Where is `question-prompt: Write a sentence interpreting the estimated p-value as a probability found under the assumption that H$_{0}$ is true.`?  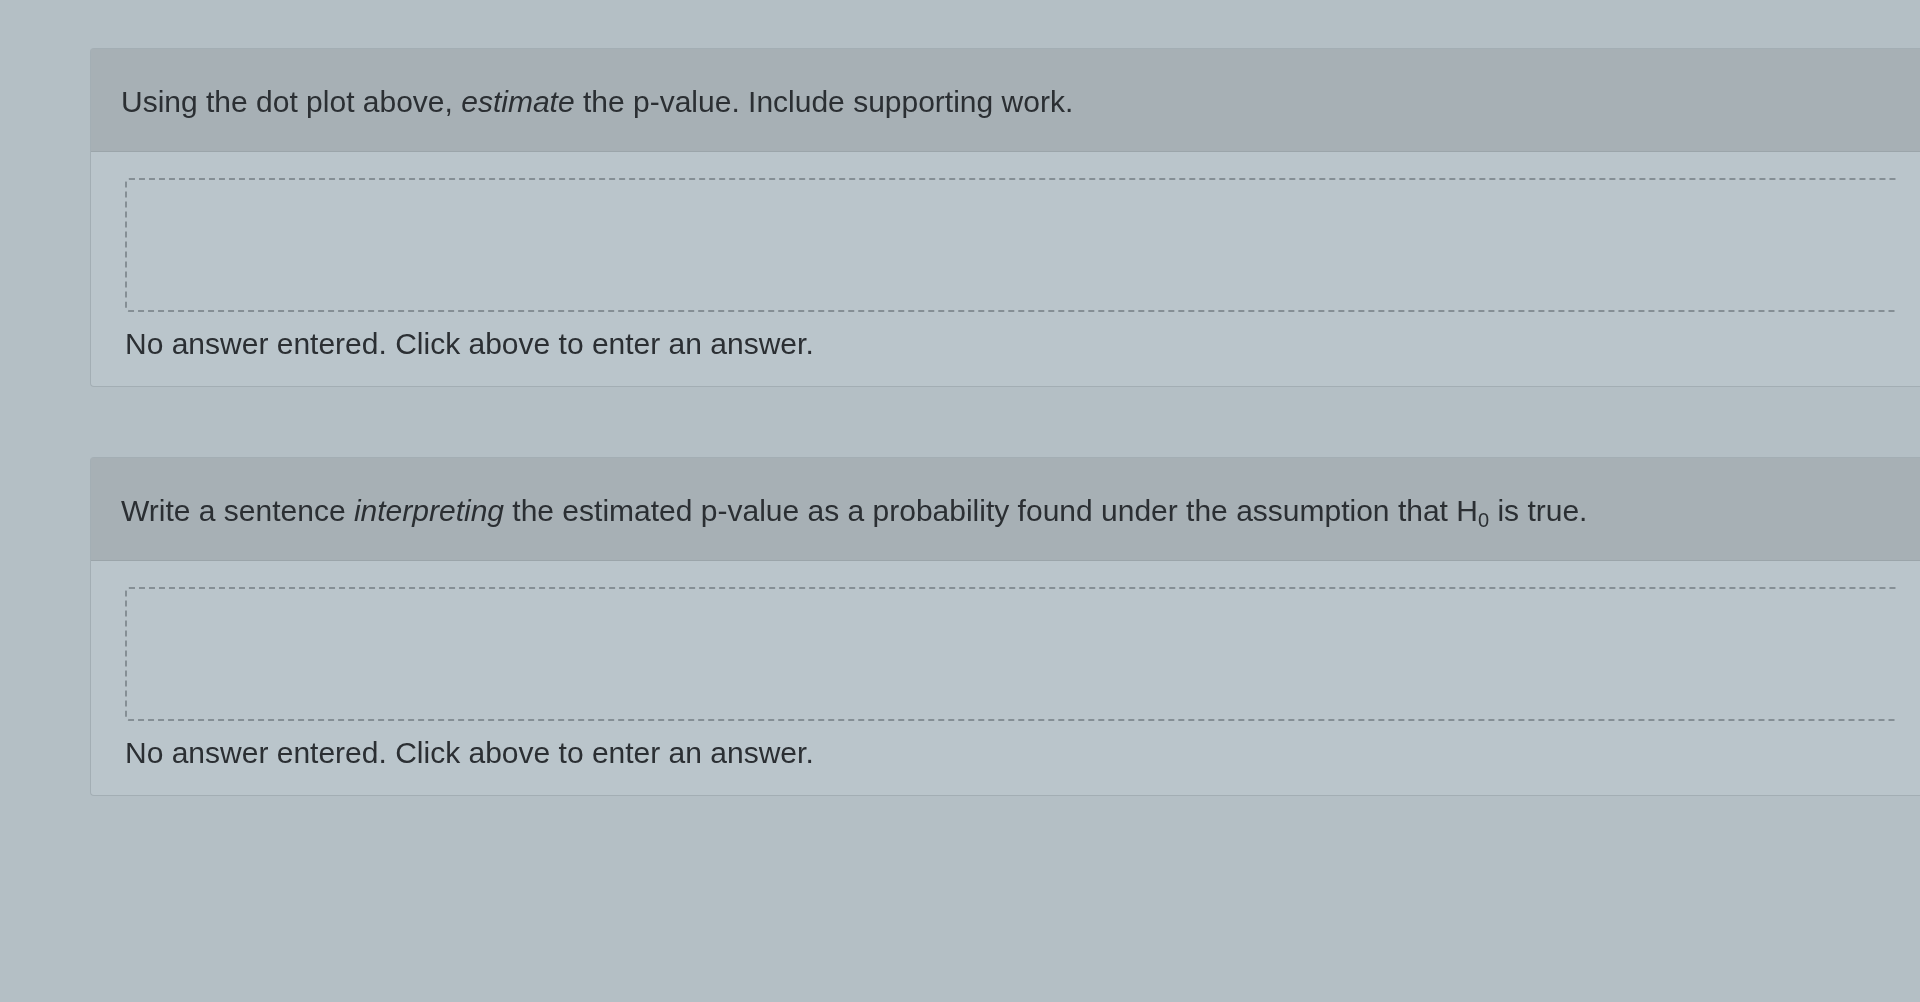
question-prompt: Write a sentence interpreting the estimated p-value as a probability found under the assumption that H$_{0}$ is true. is located at coordinates (855, 511).